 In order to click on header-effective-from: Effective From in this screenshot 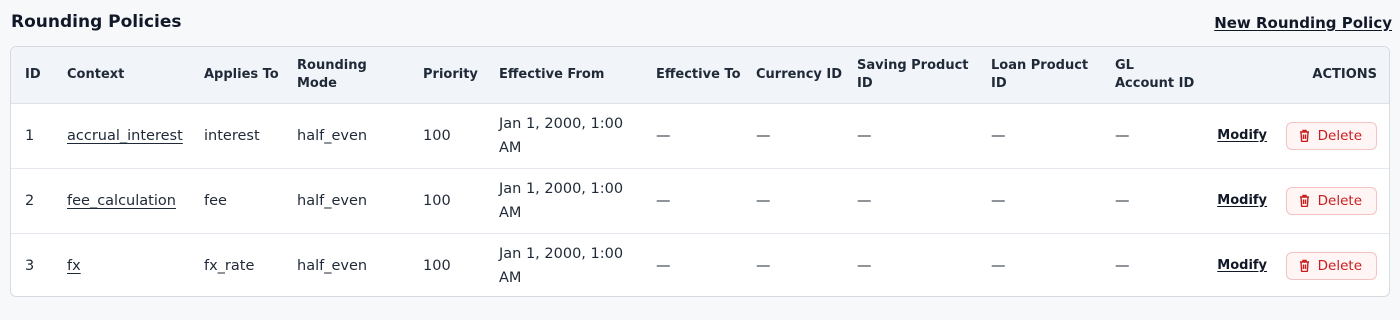, I will do `click(563, 75)`.